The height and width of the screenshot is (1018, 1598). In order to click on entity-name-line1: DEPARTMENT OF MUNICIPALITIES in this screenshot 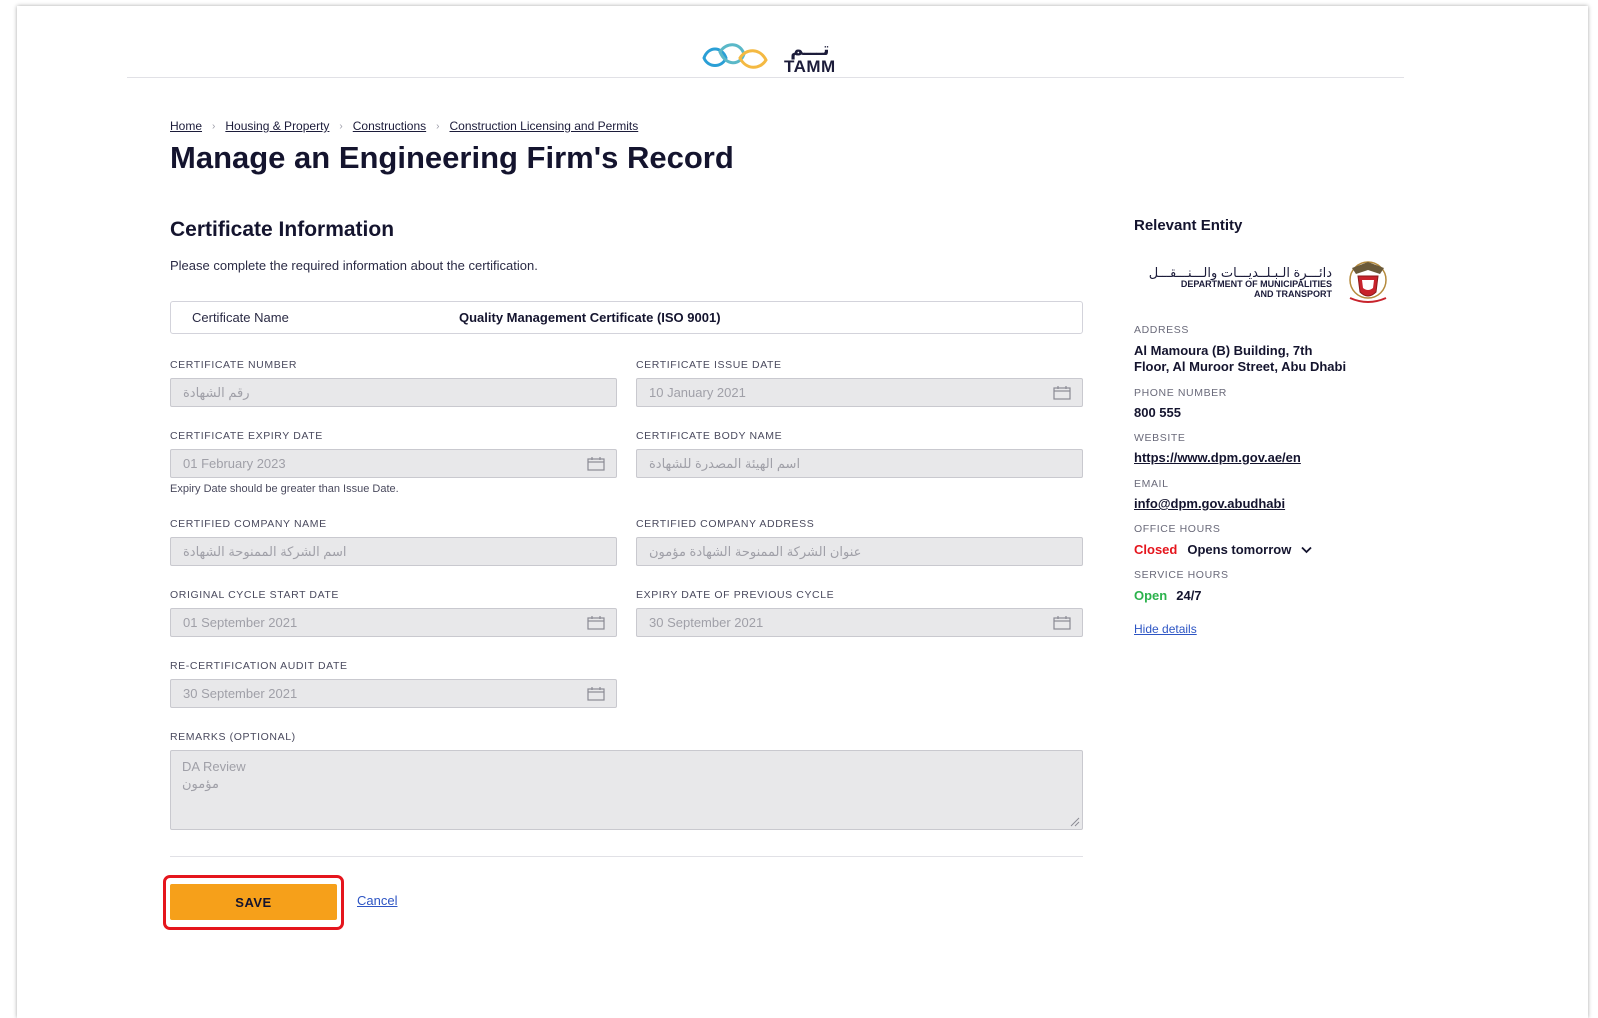, I will do `click(1256, 283)`.